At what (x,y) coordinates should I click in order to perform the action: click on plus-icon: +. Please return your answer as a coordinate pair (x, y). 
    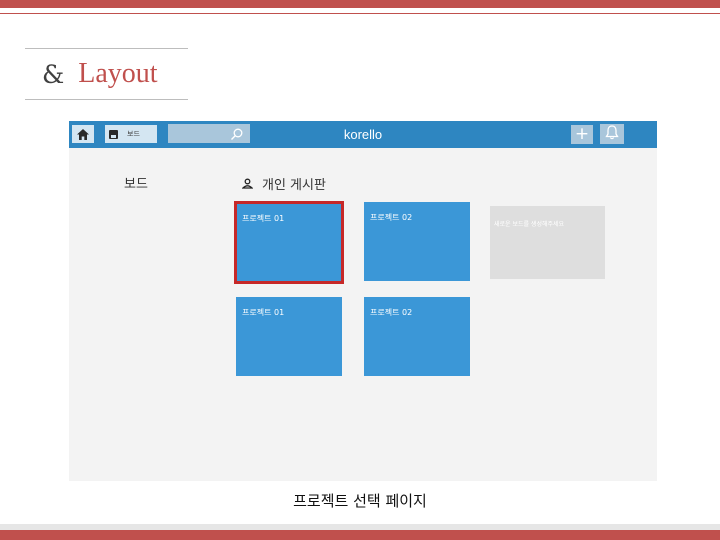
    Looking at the image, I should click on (582, 134).